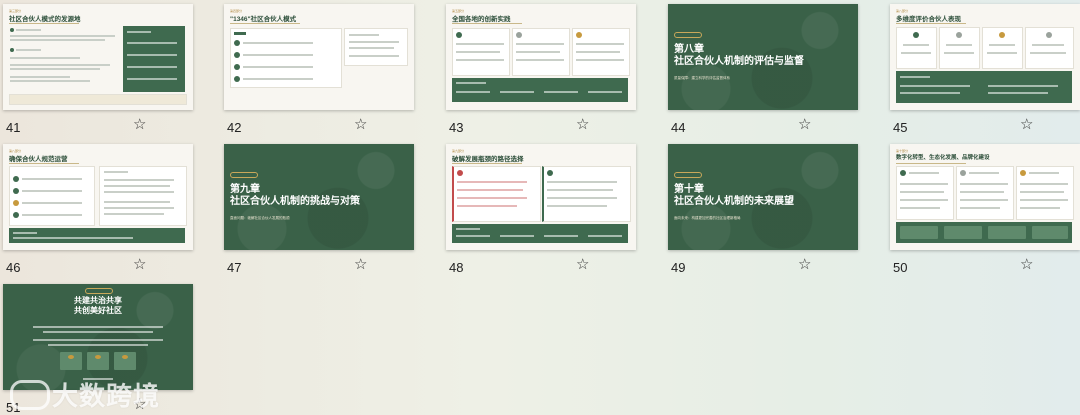  I want to click on info-panel, so click(154, 59).